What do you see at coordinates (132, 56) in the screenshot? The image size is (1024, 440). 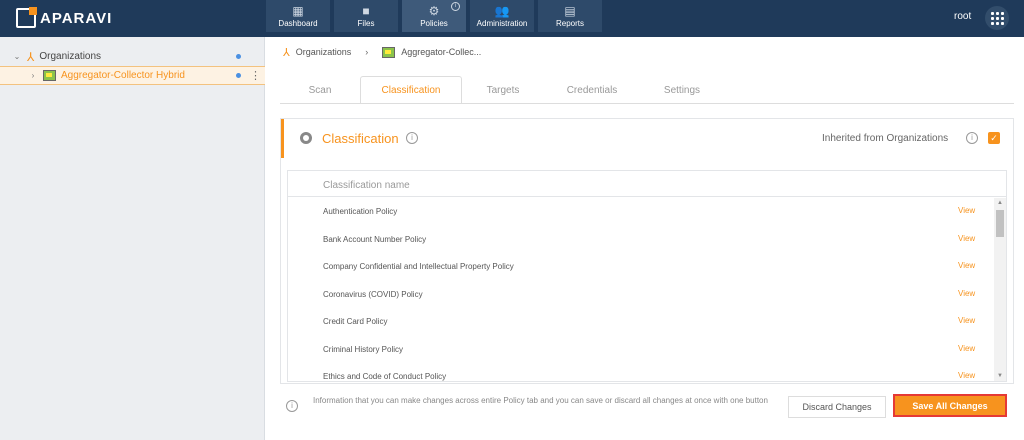 I see `sidebar-item-organizations: ⌄ ⅄ Organizations` at bounding box center [132, 56].